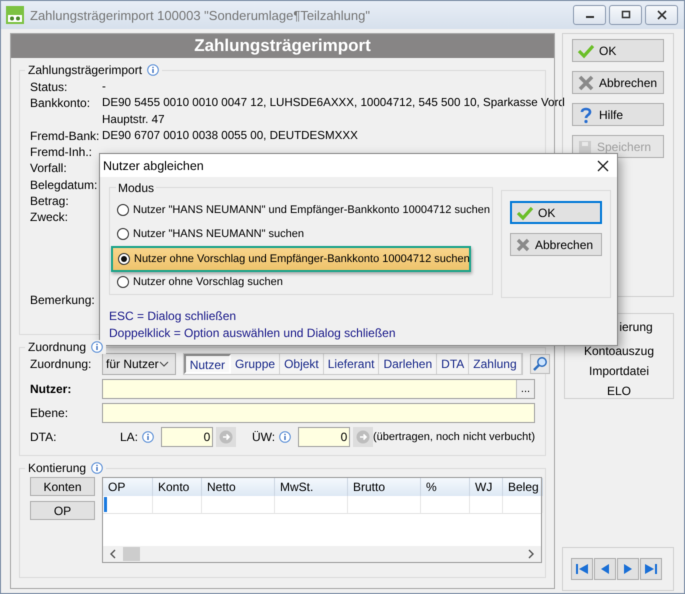 The width and height of the screenshot is (685, 594). Describe the element at coordinates (134, 120) in the screenshot. I see `field-value: Hauptstr. 47` at that location.